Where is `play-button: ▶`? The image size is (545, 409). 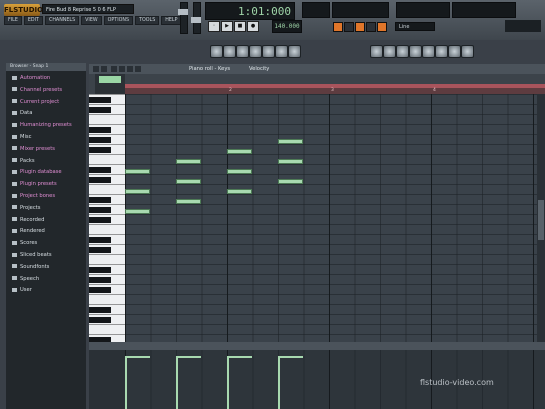
play-button: ▶ is located at coordinates (227, 26).